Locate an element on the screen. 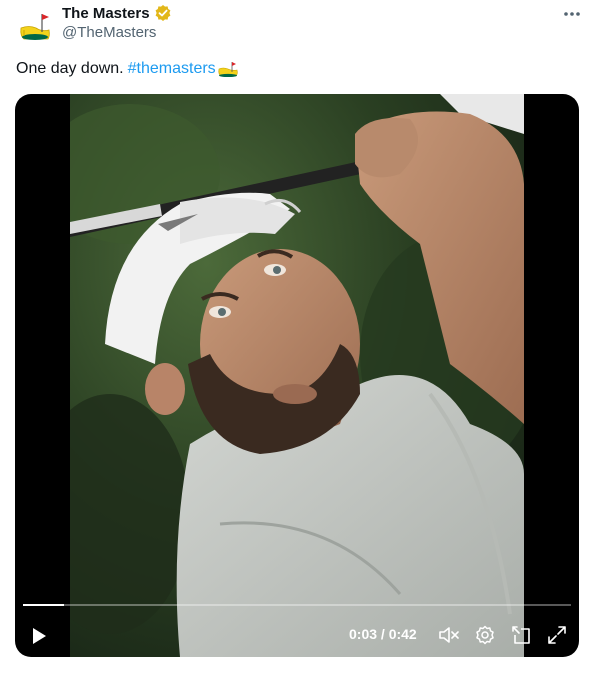  more-options-icon is located at coordinates (572, 14).